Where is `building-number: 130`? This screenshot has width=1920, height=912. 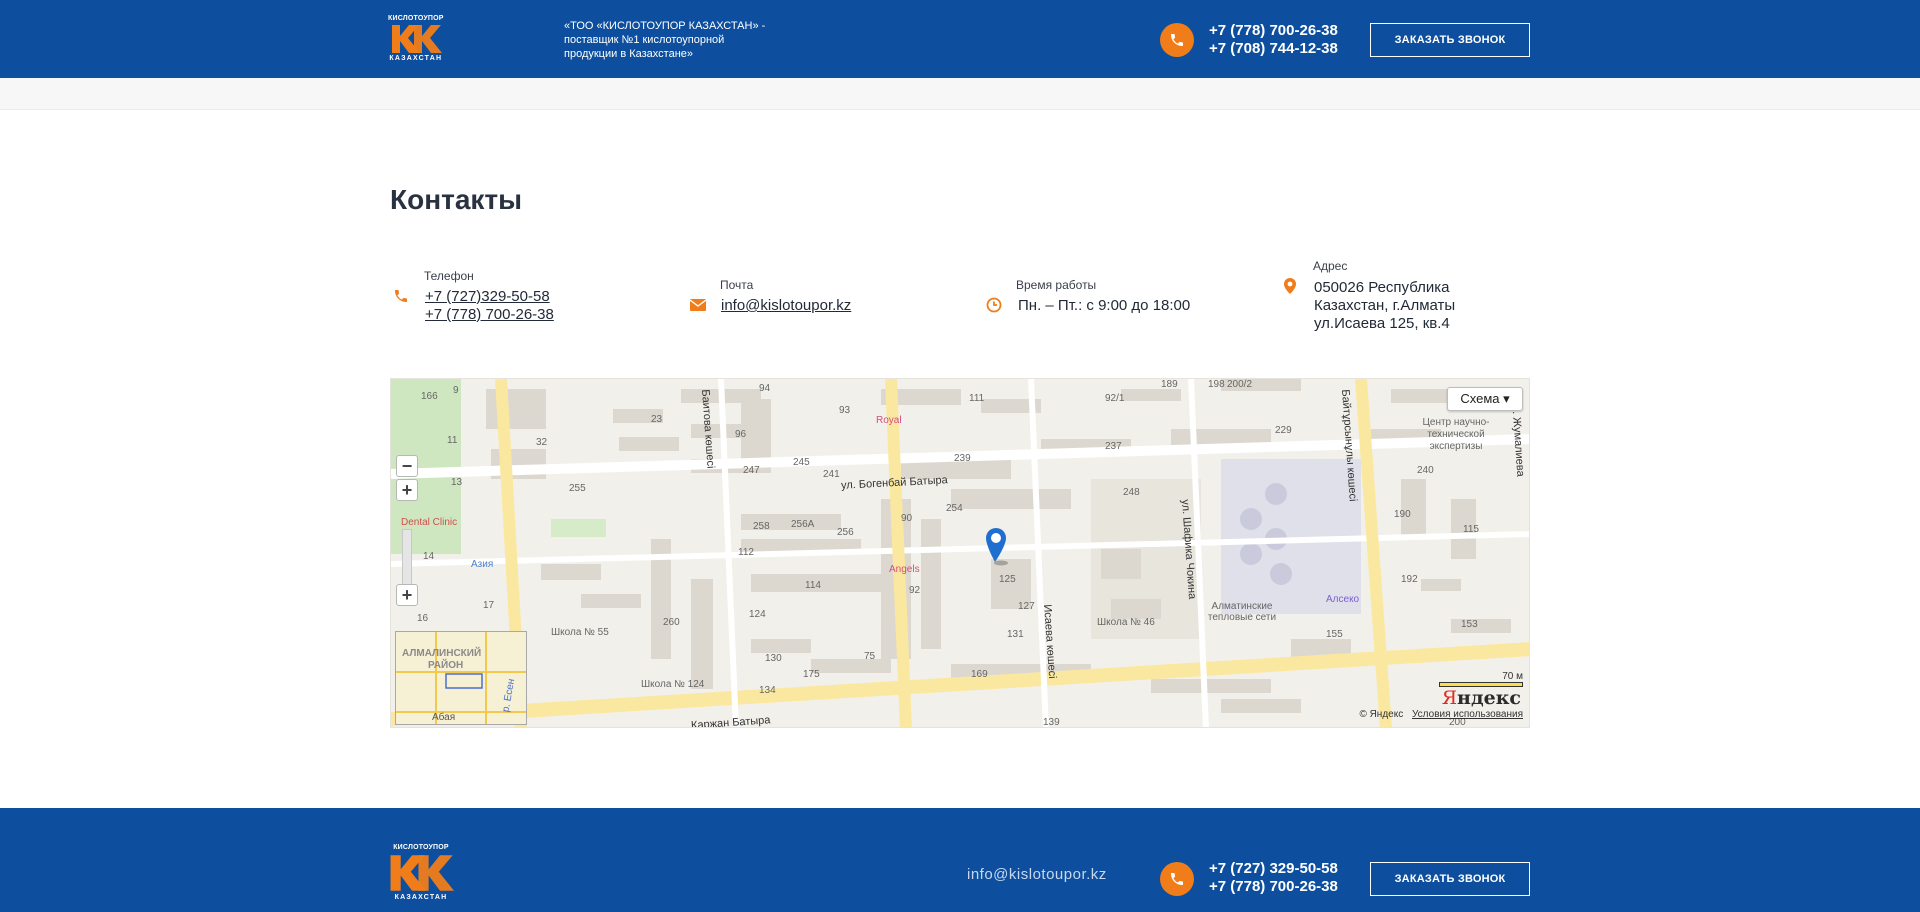 building-number: 130 is located at coordinates (773, 658).